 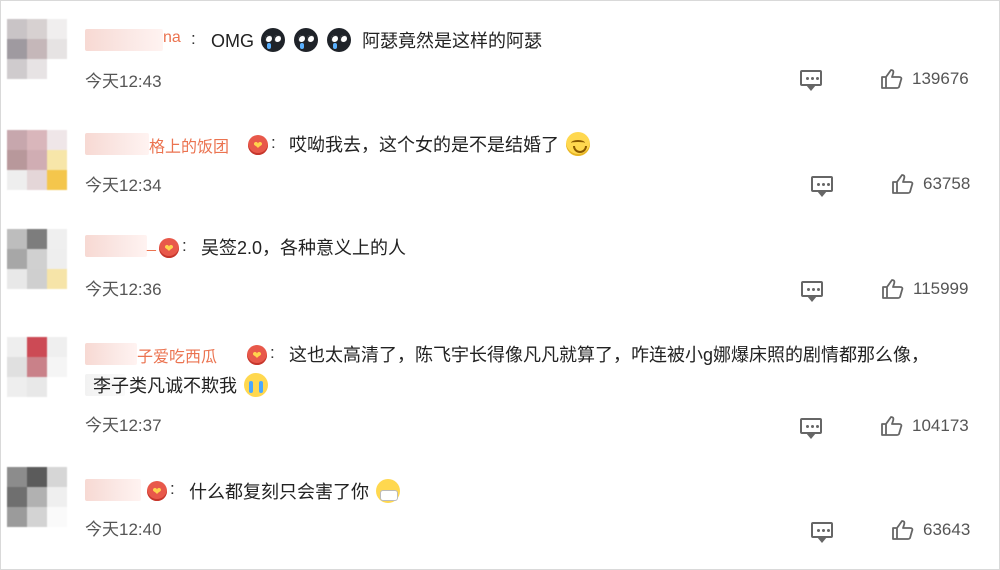 I want to click on timestamp: 今天12:43, so click(x=123, y=81).